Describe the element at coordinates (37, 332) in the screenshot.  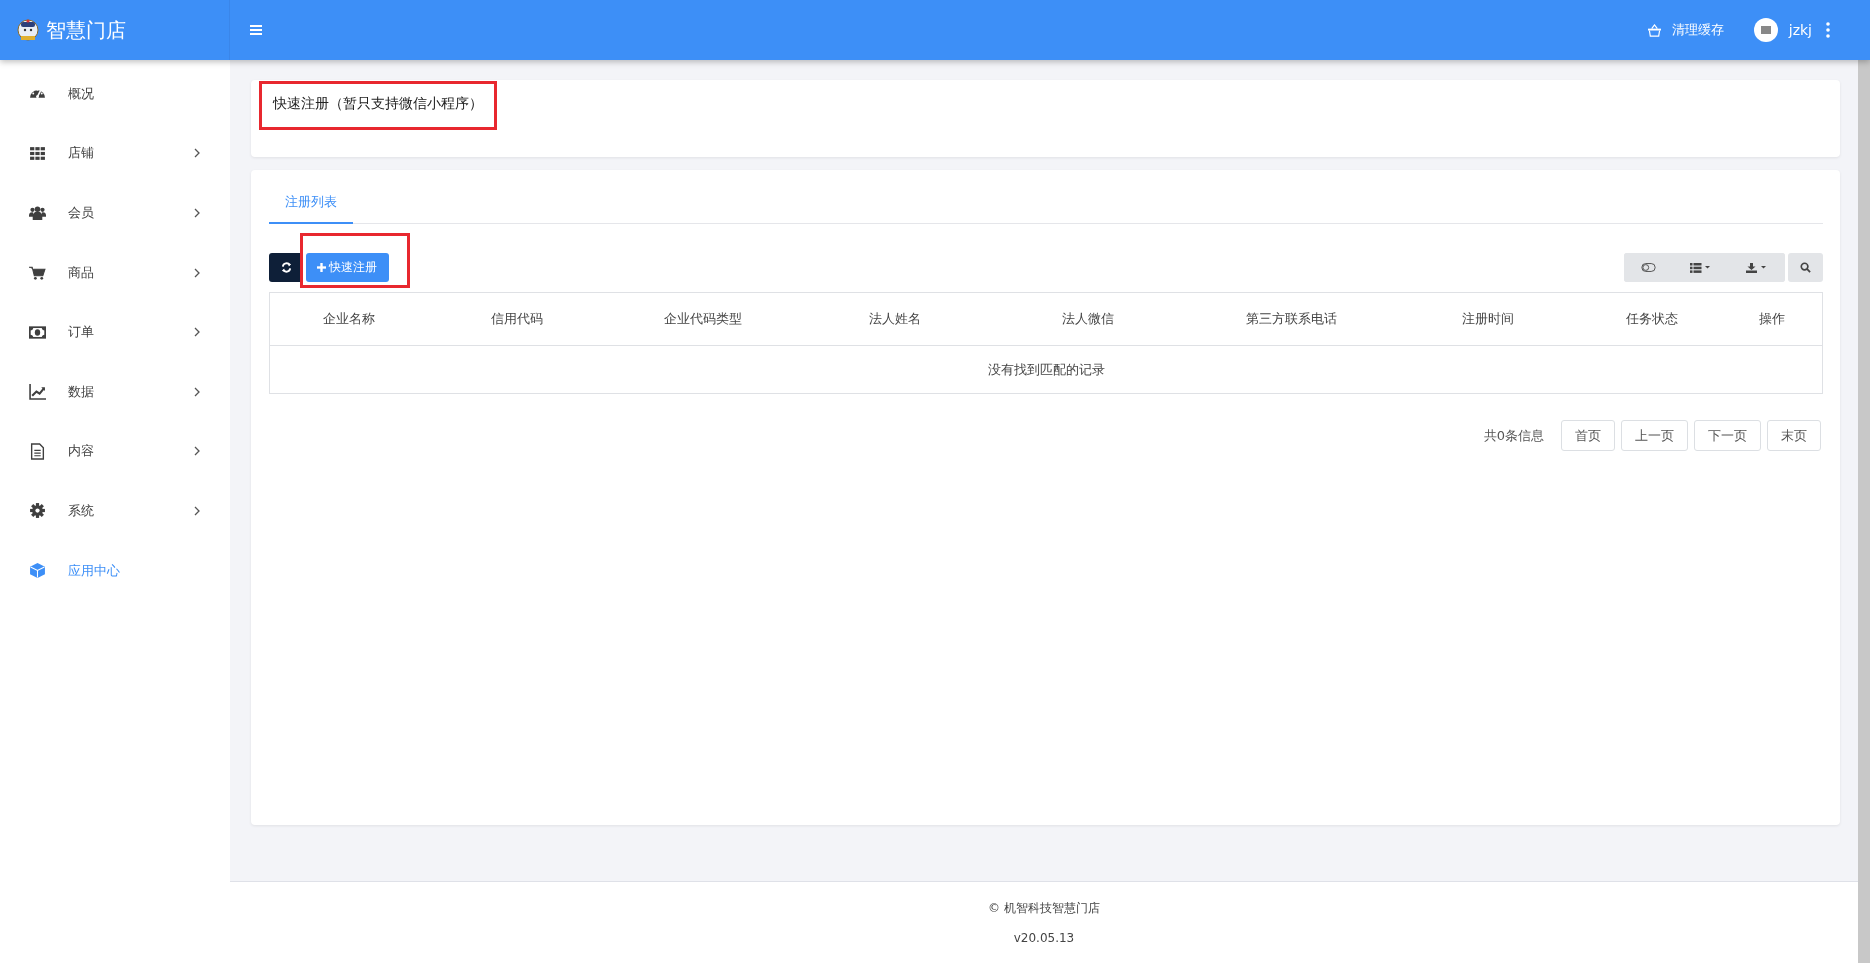
I see `banknote-icon` at that location.